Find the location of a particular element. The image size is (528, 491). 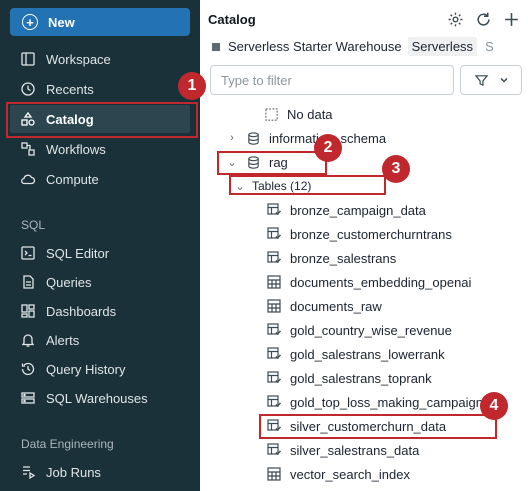

tree-node-label: No data is located at coordinates (310, 114).